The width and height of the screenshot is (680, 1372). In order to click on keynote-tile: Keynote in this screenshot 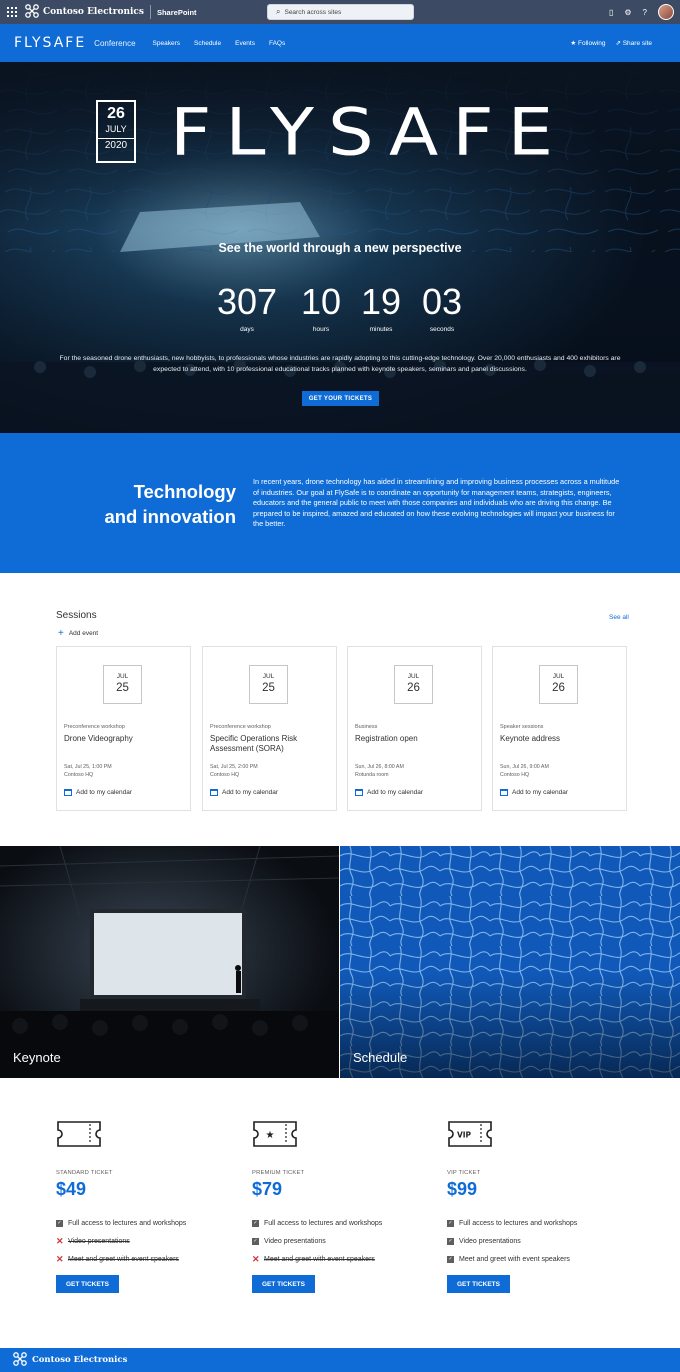, I will do `click(169, 962)`.